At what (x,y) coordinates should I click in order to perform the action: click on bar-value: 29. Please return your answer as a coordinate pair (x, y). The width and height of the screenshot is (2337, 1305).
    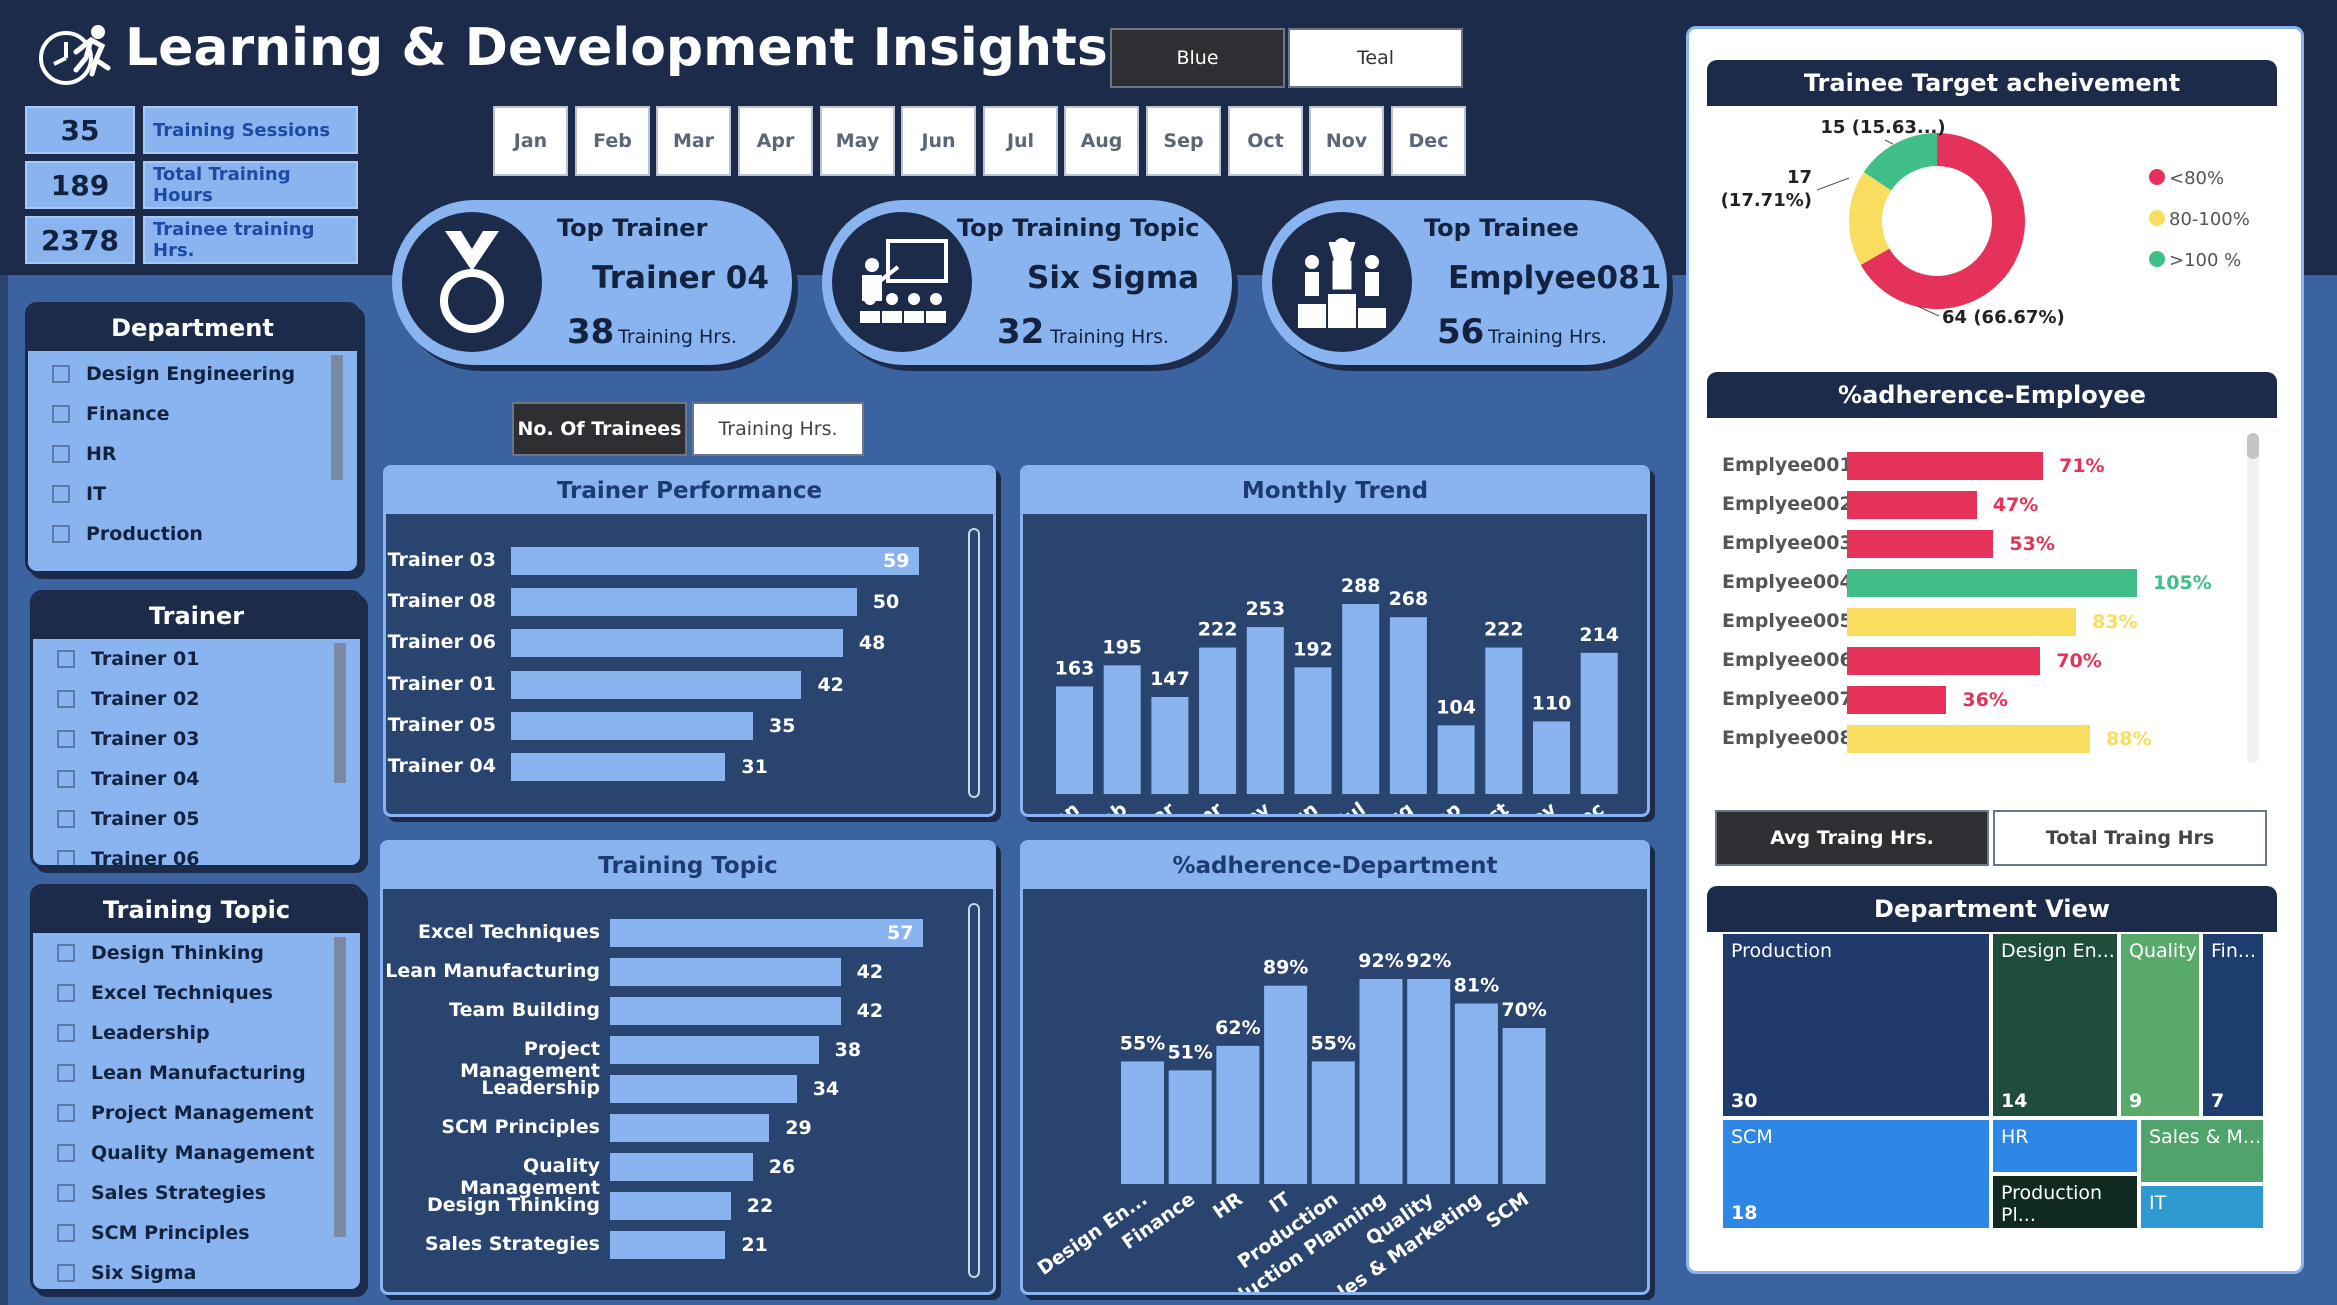
    Looking at the image, I should click on (798, 1128).